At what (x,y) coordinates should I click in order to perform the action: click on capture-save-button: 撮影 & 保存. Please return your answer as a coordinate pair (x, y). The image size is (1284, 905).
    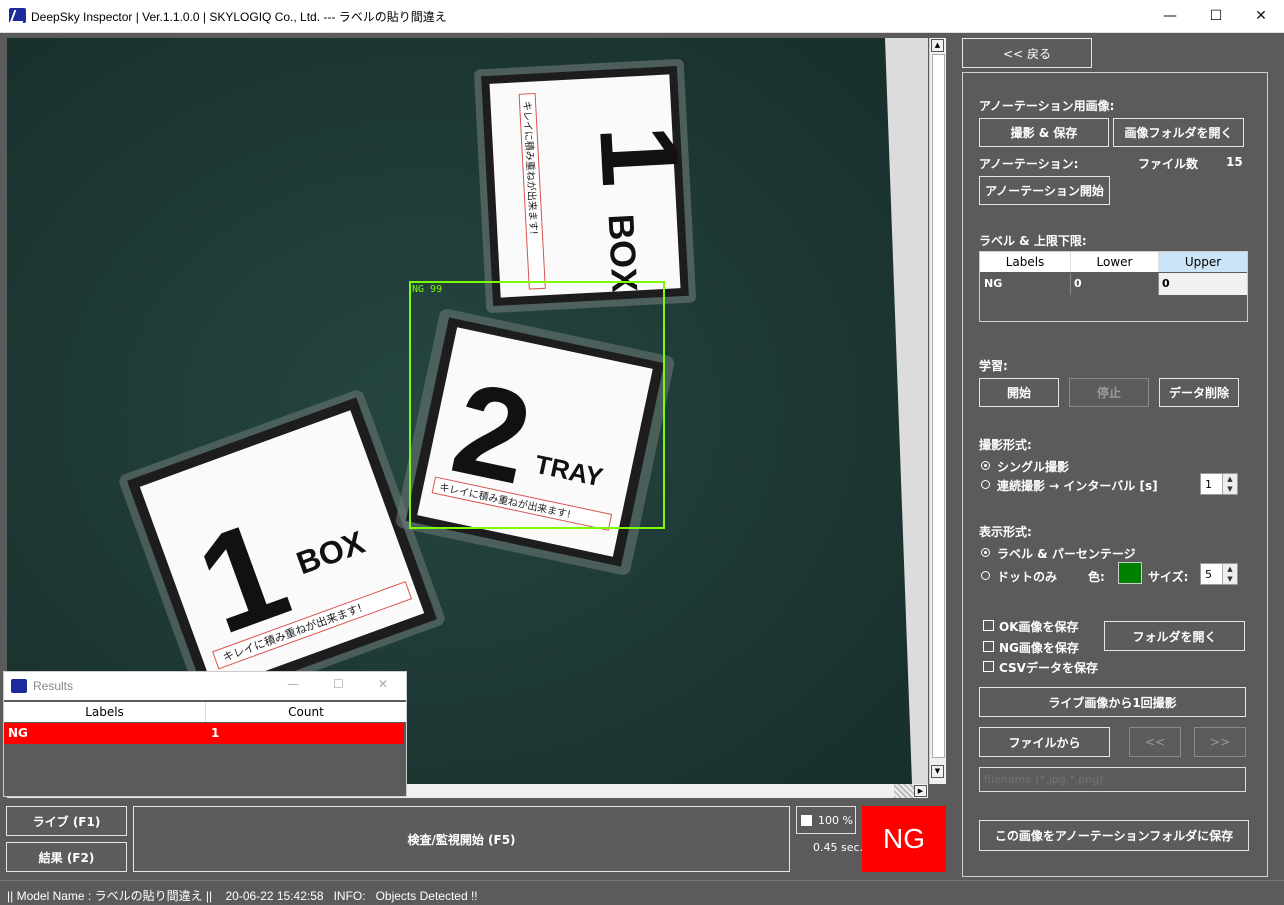
    Looking at the image, I should click on (1044, 132).